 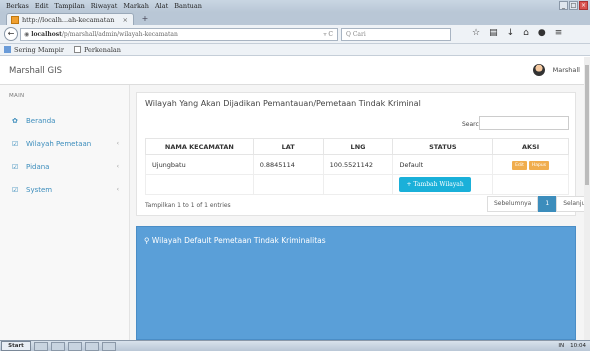 What do you see at coordinates (35, 71) in the screenshot?
I see `app-brand: Marshall GIS` at bounding box center [35, 71].